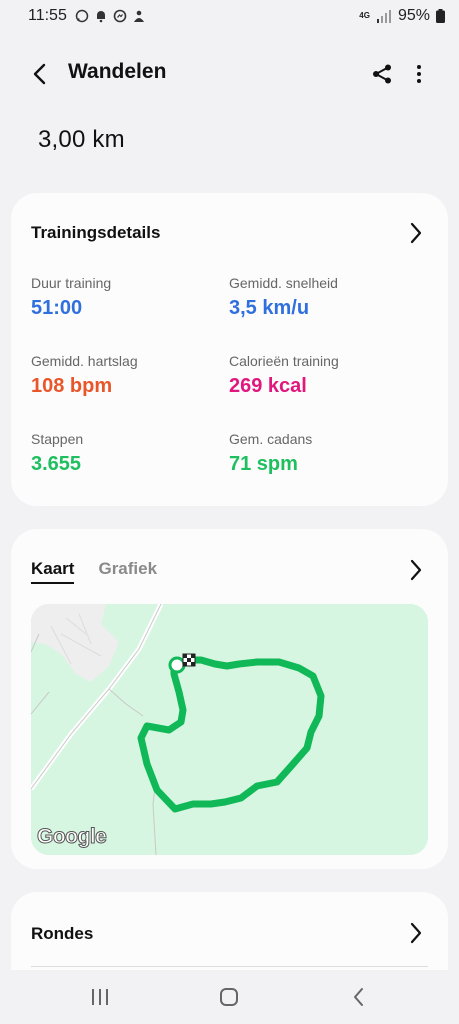  I want to click on stat-value: 51:00, so click(57, 308).